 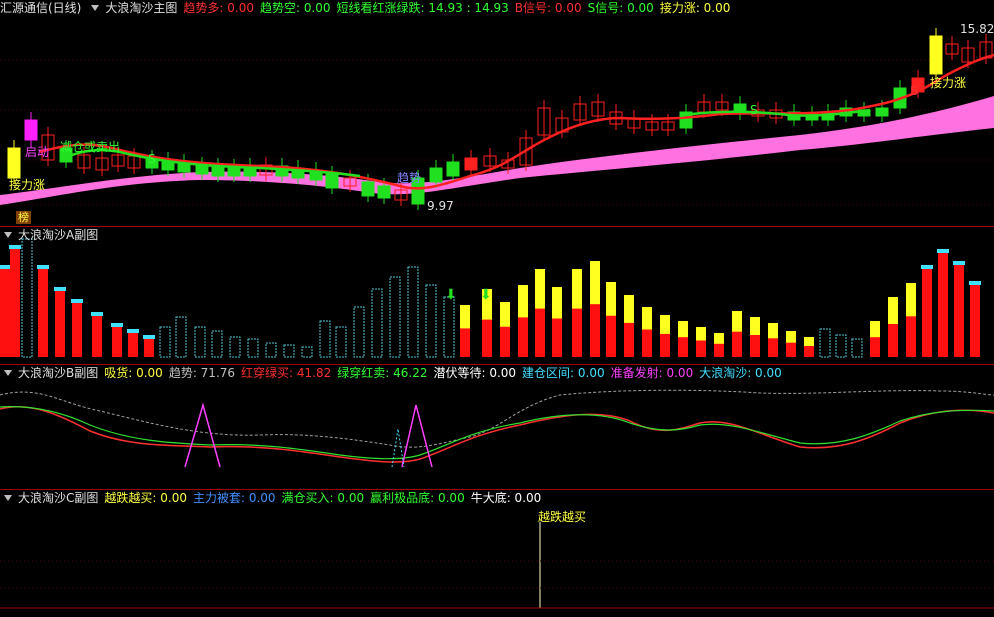 I want to click on sub-b-field-2: 红穿绿买: 41.82, so click(x=286, y=373).